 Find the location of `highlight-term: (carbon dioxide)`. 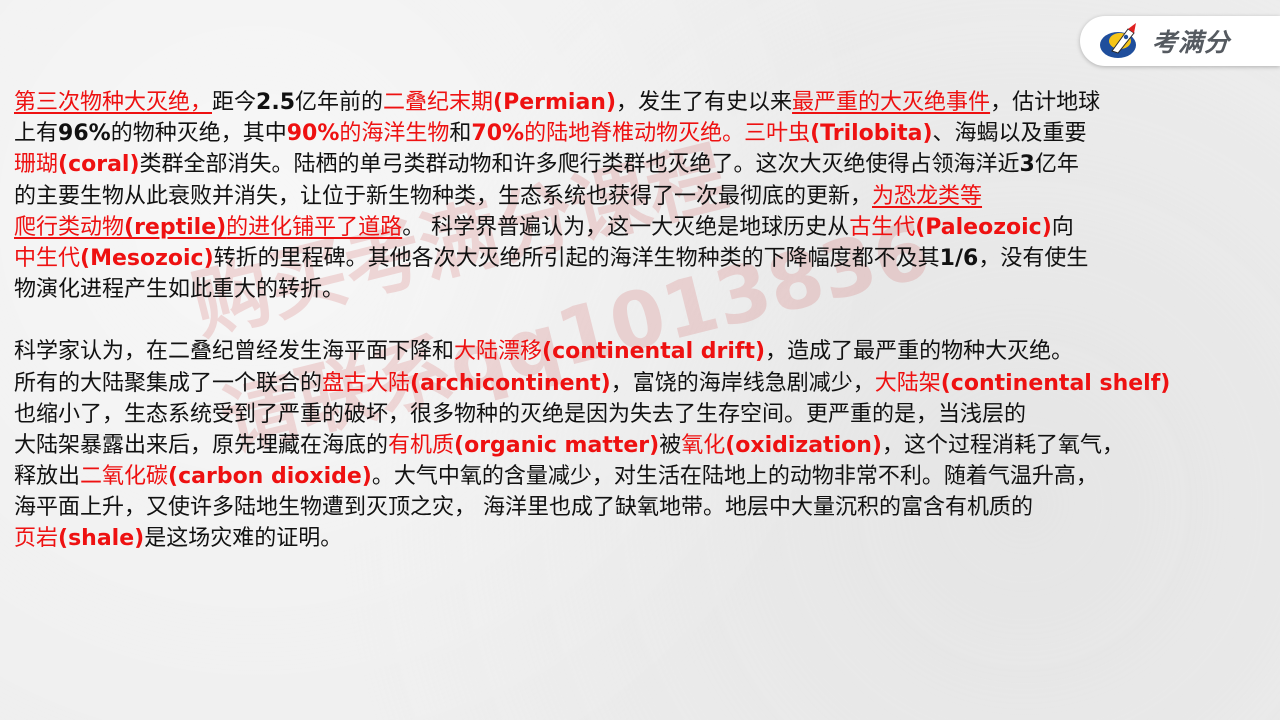

highlight-term: (carbon dioxide) is located at coordinates (270, 477).